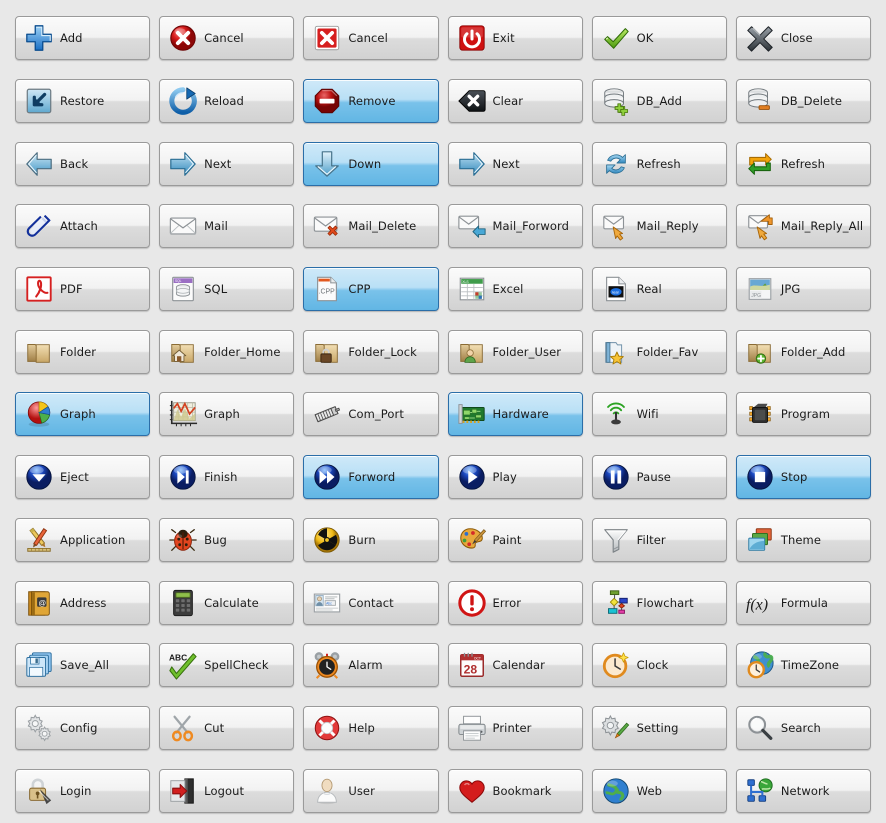  I want to click on button-com-port: Com_Port, so click(371, 414).